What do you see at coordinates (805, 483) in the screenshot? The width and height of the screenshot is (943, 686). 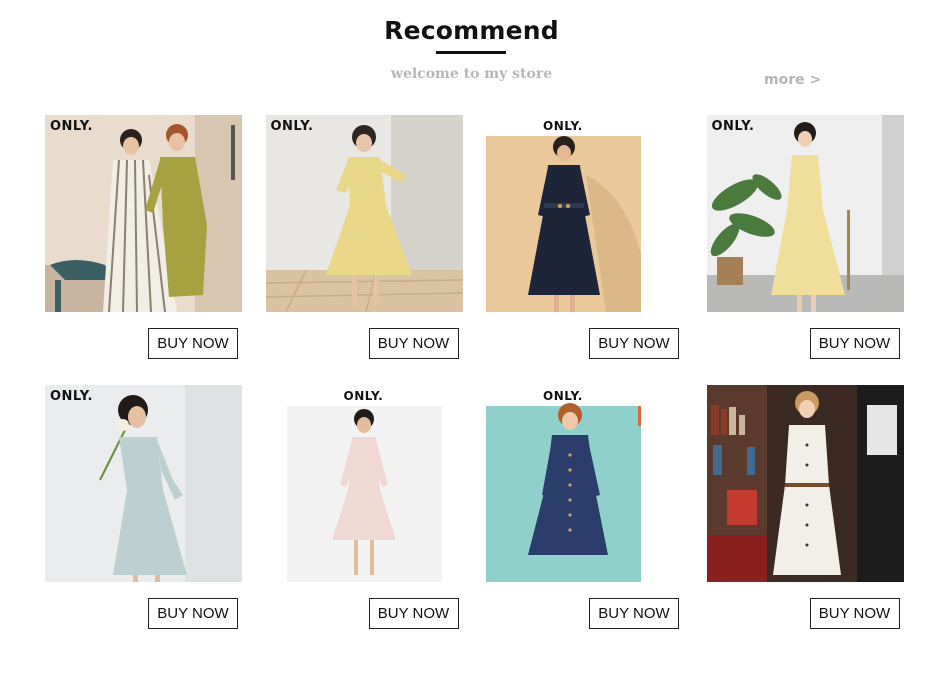 I see `product-image` at bounding box center [805, 483].